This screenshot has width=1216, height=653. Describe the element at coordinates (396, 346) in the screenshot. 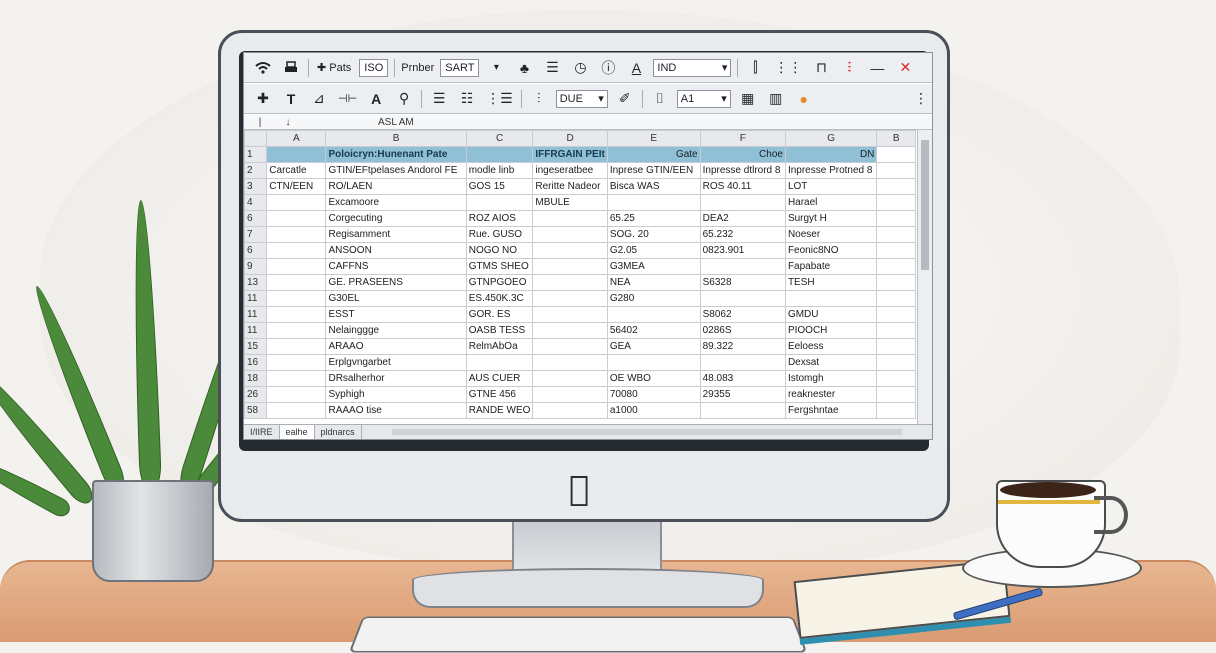

I see `table-cell: ARAAO` at that location.